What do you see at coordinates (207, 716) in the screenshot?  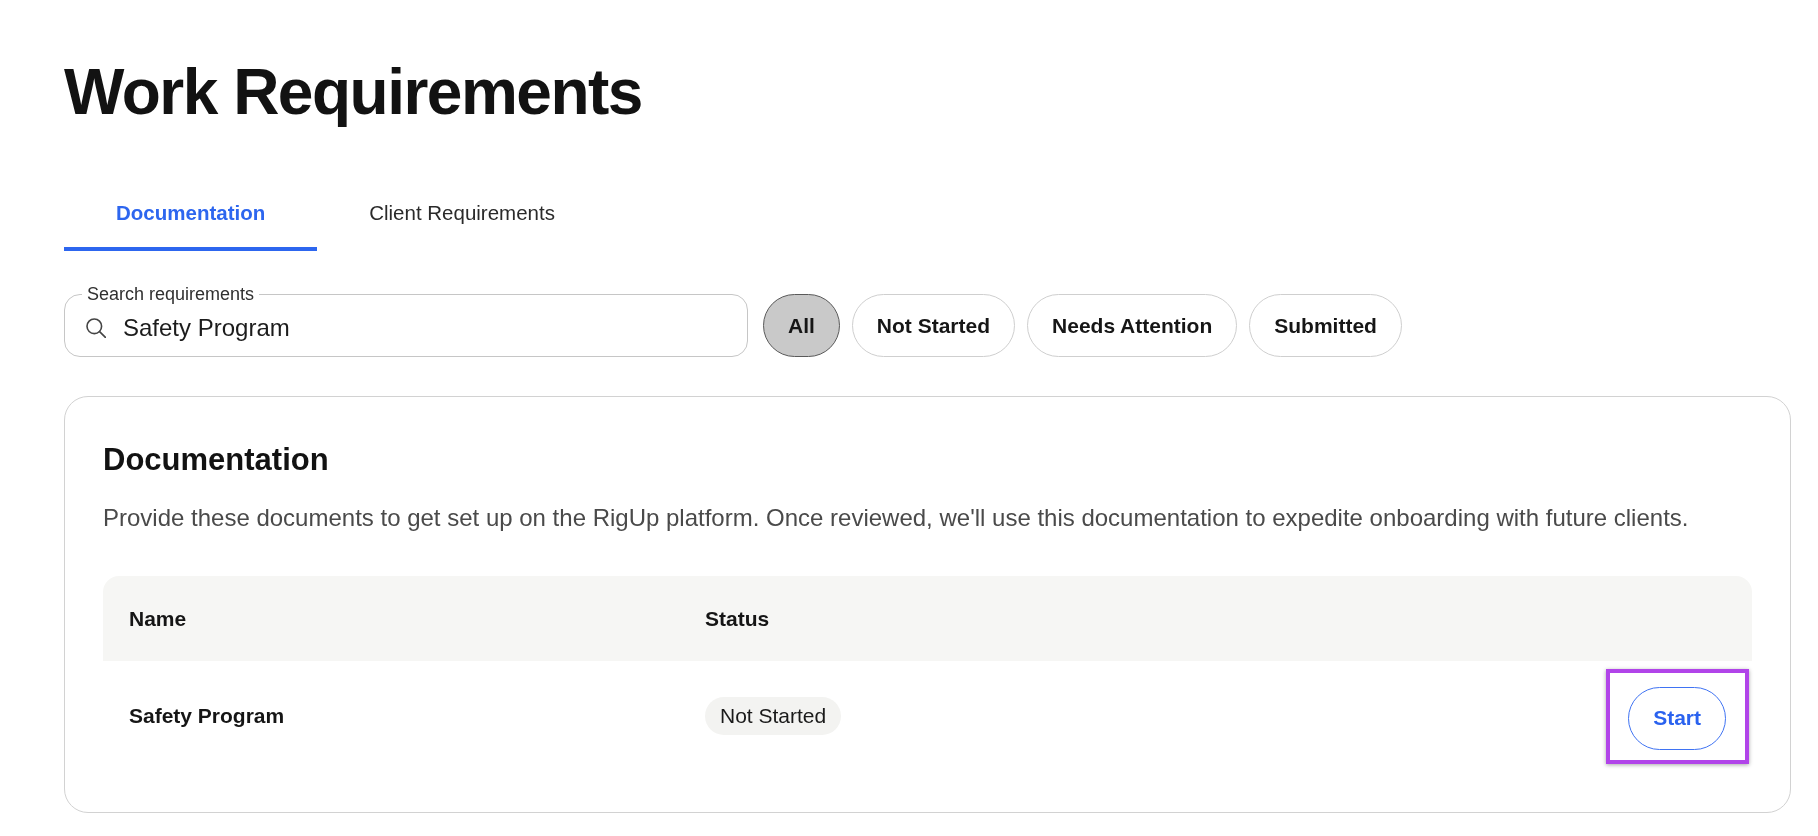 I see `requirement-name: Safety Program` at bounding box center [207, 716].